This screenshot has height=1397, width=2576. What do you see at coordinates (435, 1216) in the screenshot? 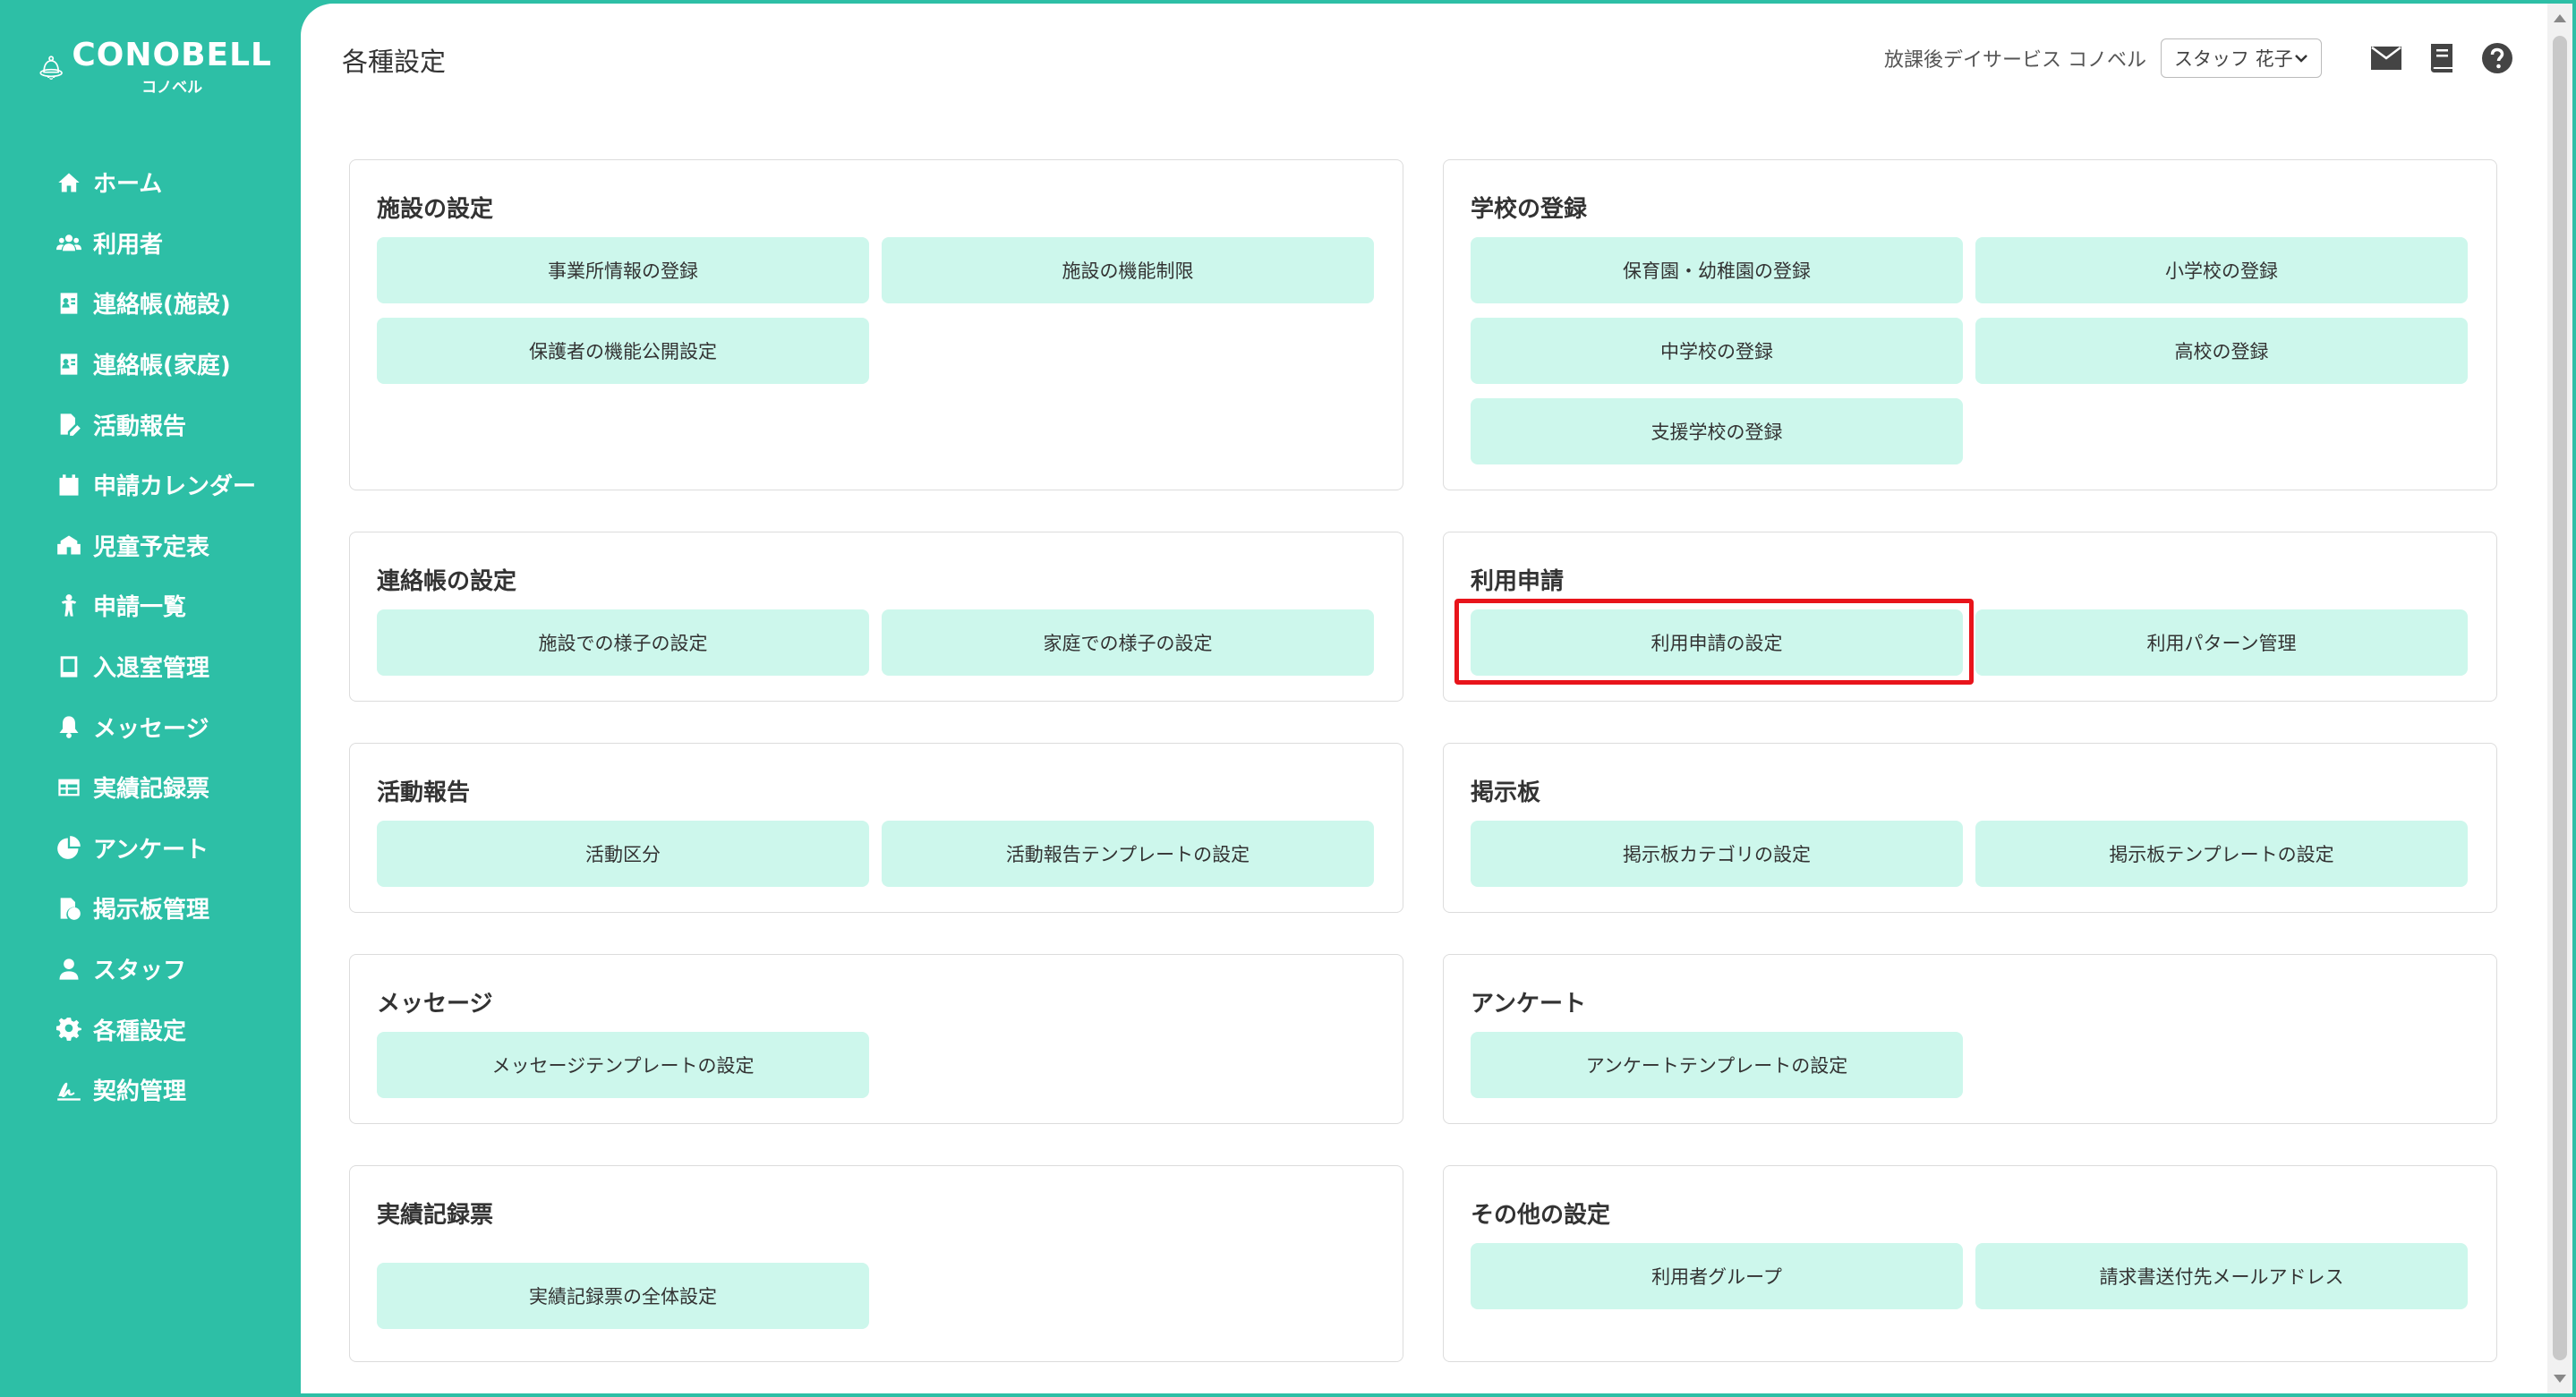
I see `card-title: 実績記録票` at bounding box center [435, 1216].